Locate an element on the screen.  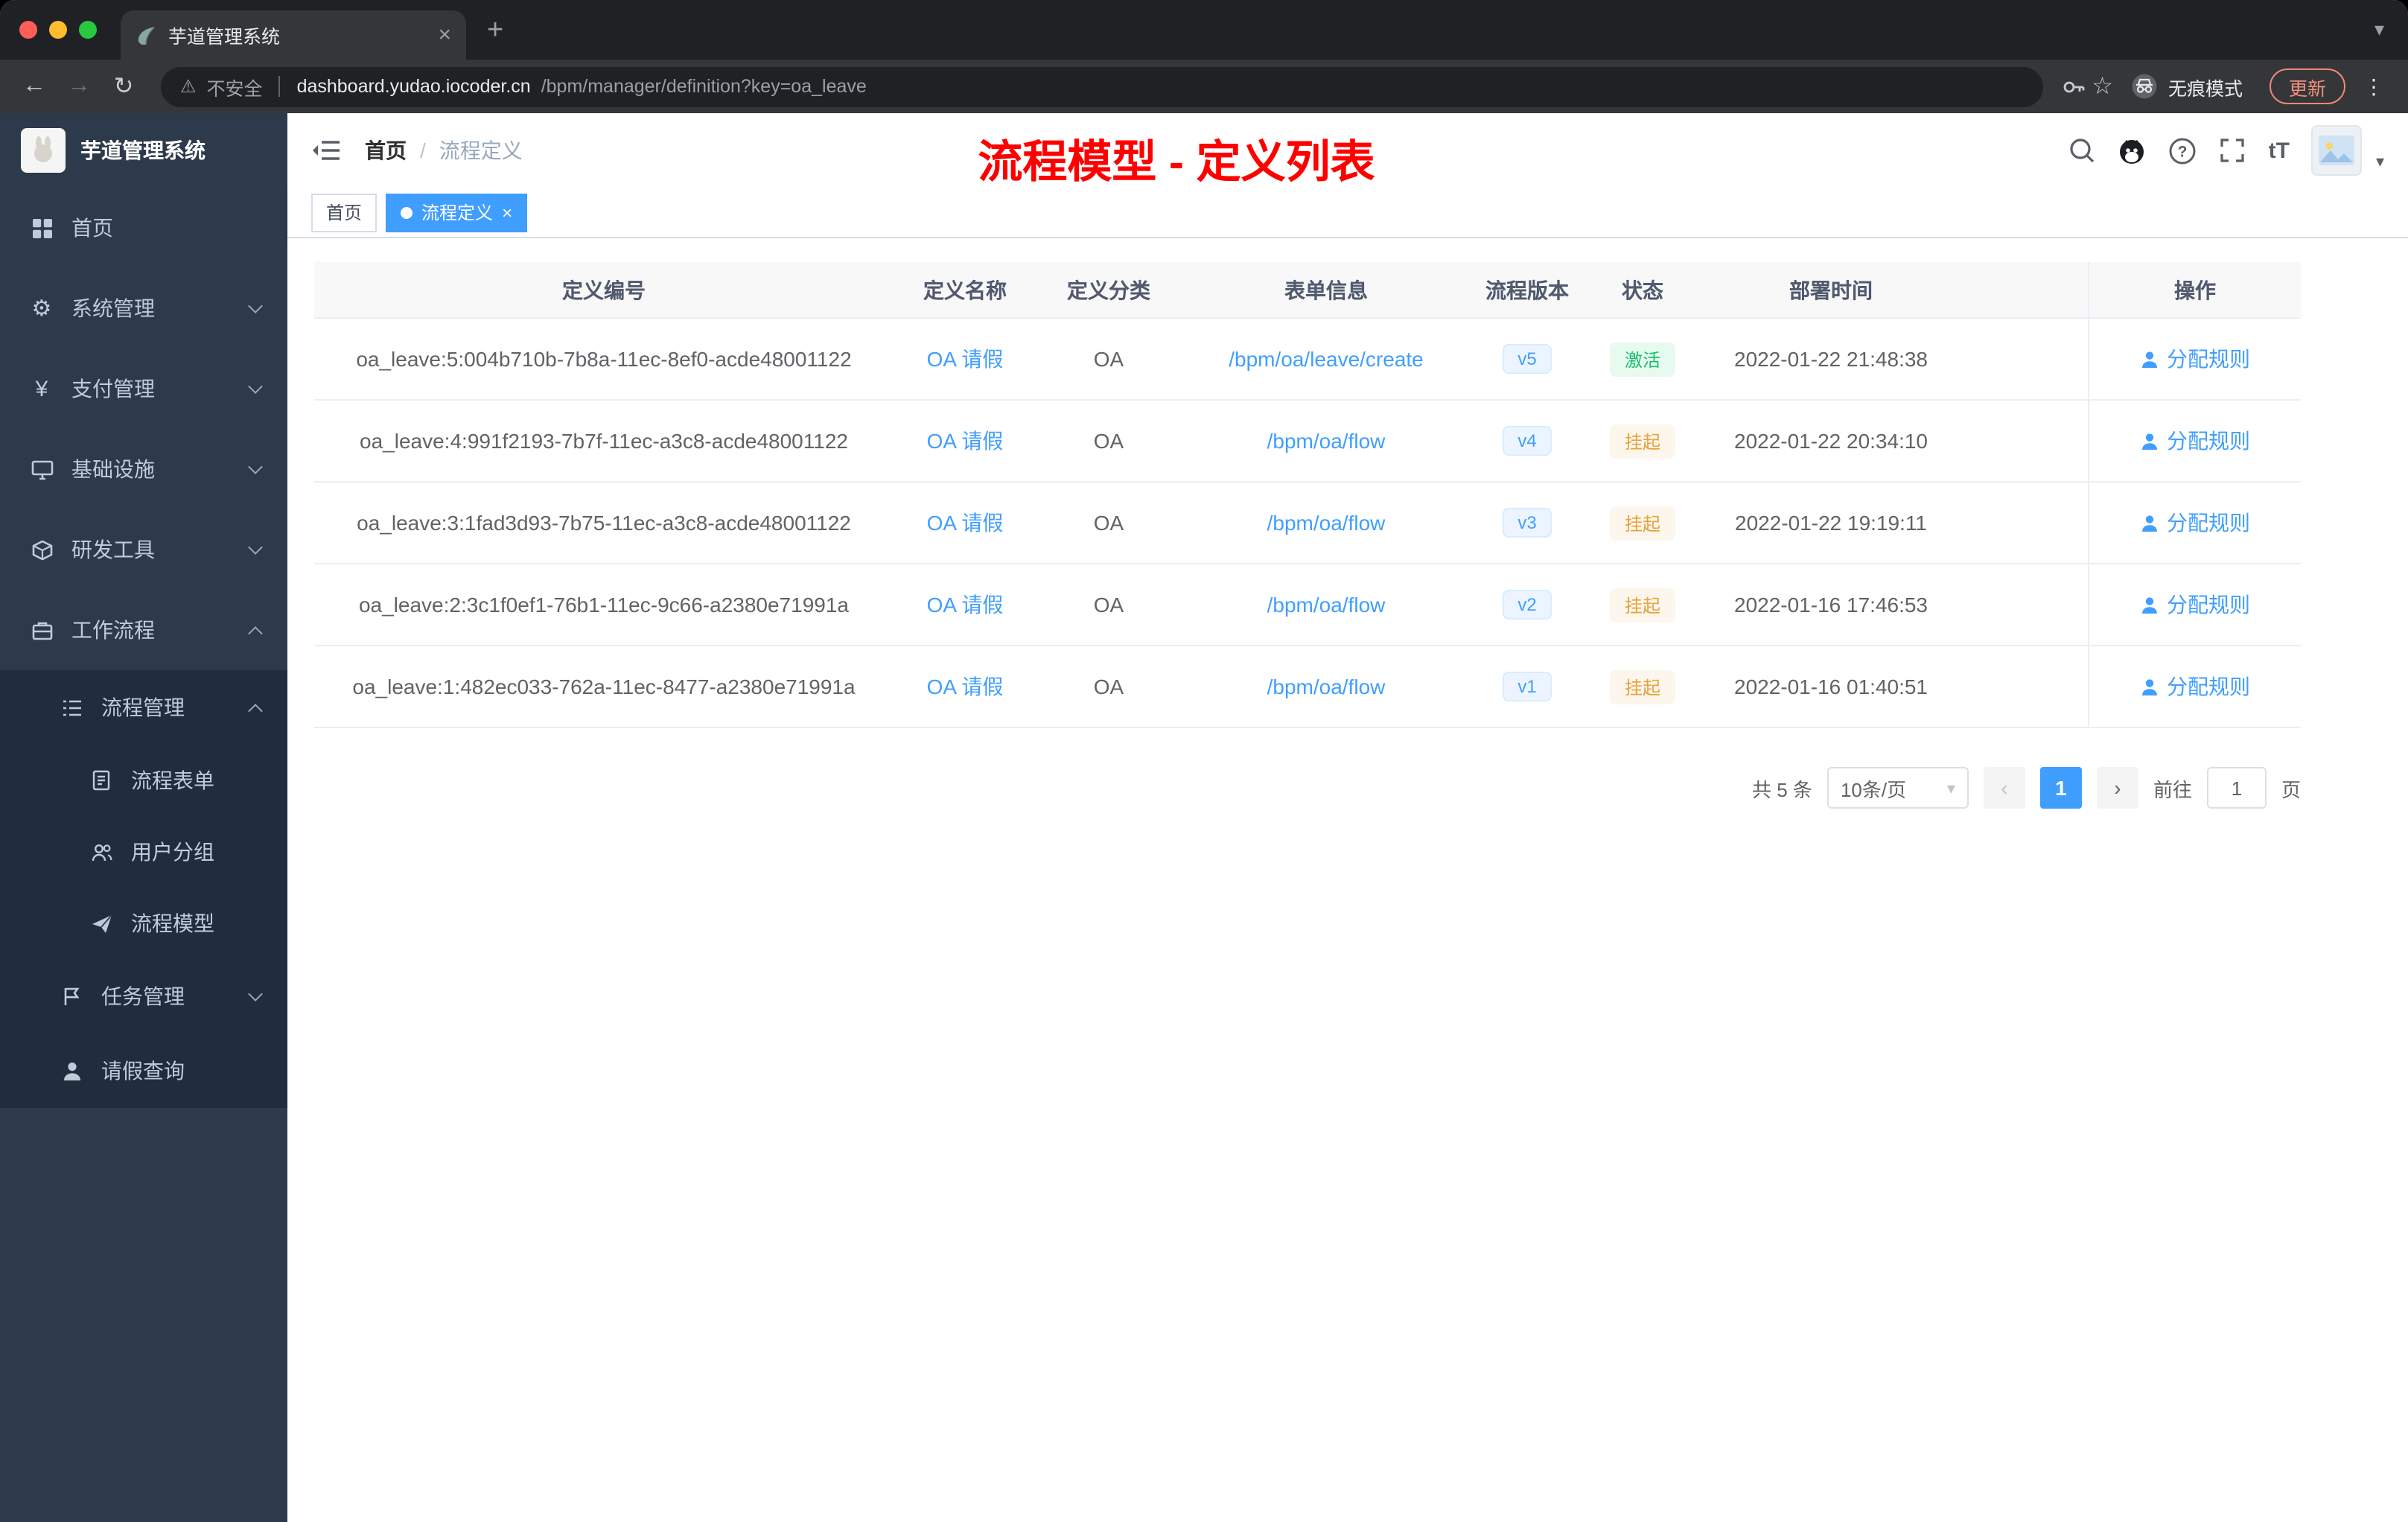
help-icon: ? is located at coordinates (2183, 150).